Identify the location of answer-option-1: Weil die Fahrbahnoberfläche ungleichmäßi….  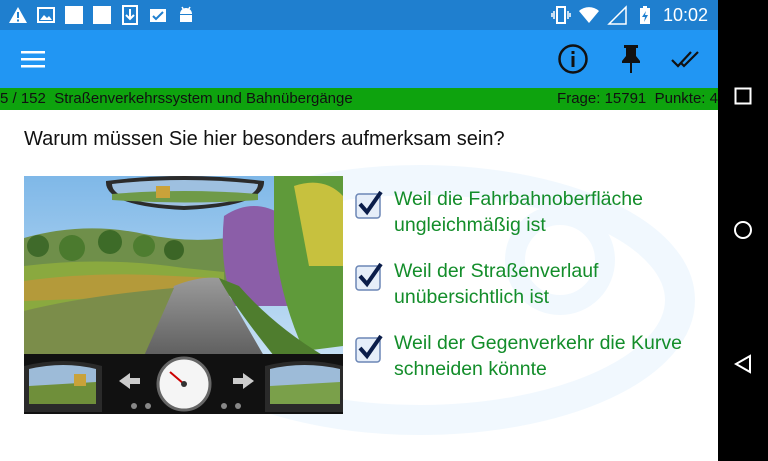
(529, 222).